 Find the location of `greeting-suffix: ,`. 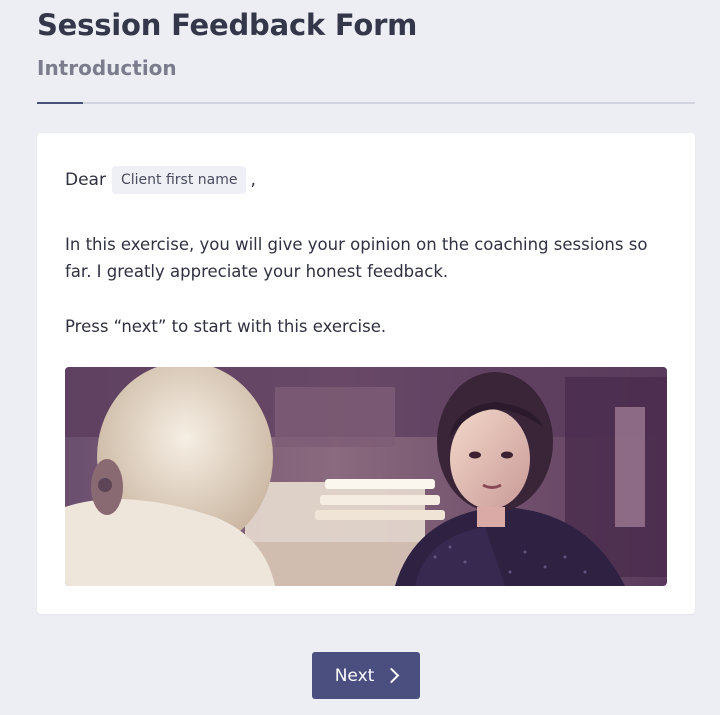

greeting-suffix: , is located at coordinates (253, 180).